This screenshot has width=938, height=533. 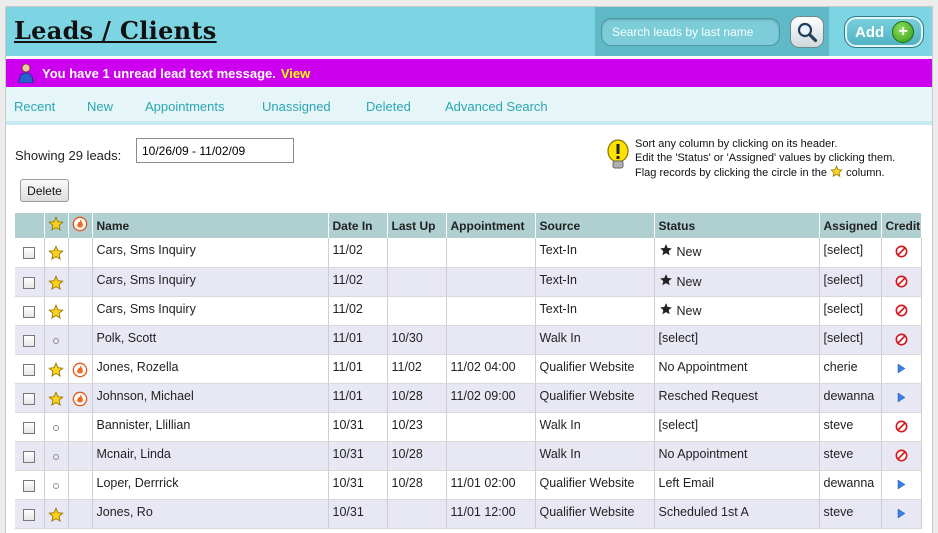 What do you see at coordinates (80, 225) in the screenshot?
I see `header-flame` at bounding box center [80, 225].